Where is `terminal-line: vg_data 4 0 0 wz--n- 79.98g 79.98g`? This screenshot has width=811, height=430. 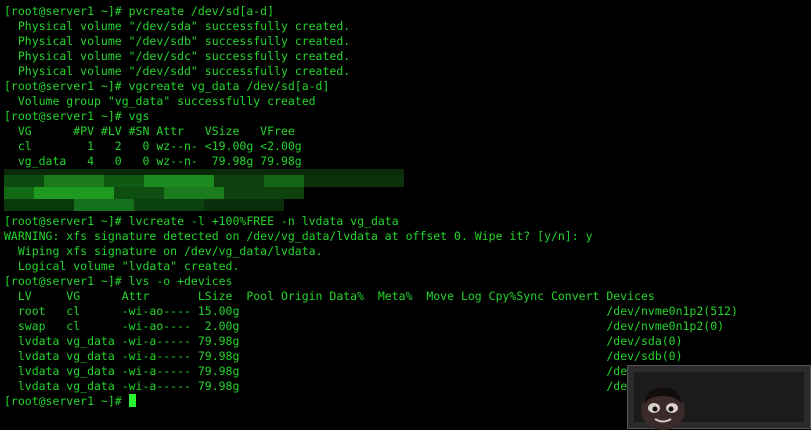
terminal-line: vg_data 4 0 0 wz--n- 79.98g 79.98g is located at coordinates (153, 161).